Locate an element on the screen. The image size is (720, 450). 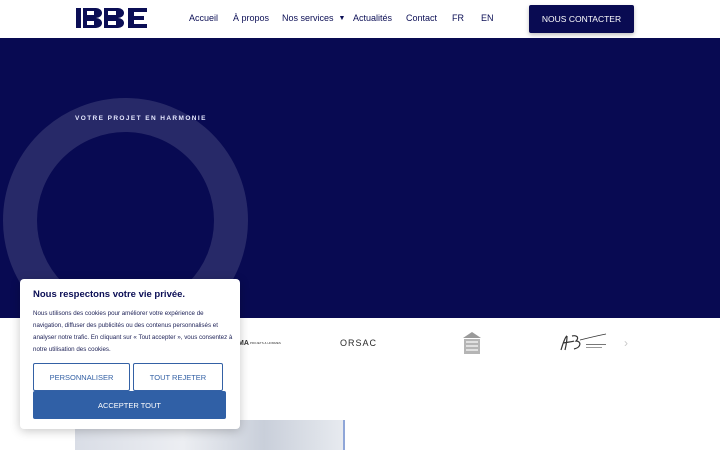
contact-button: NOUS CONTACTER is located at coordinates (581, 19).